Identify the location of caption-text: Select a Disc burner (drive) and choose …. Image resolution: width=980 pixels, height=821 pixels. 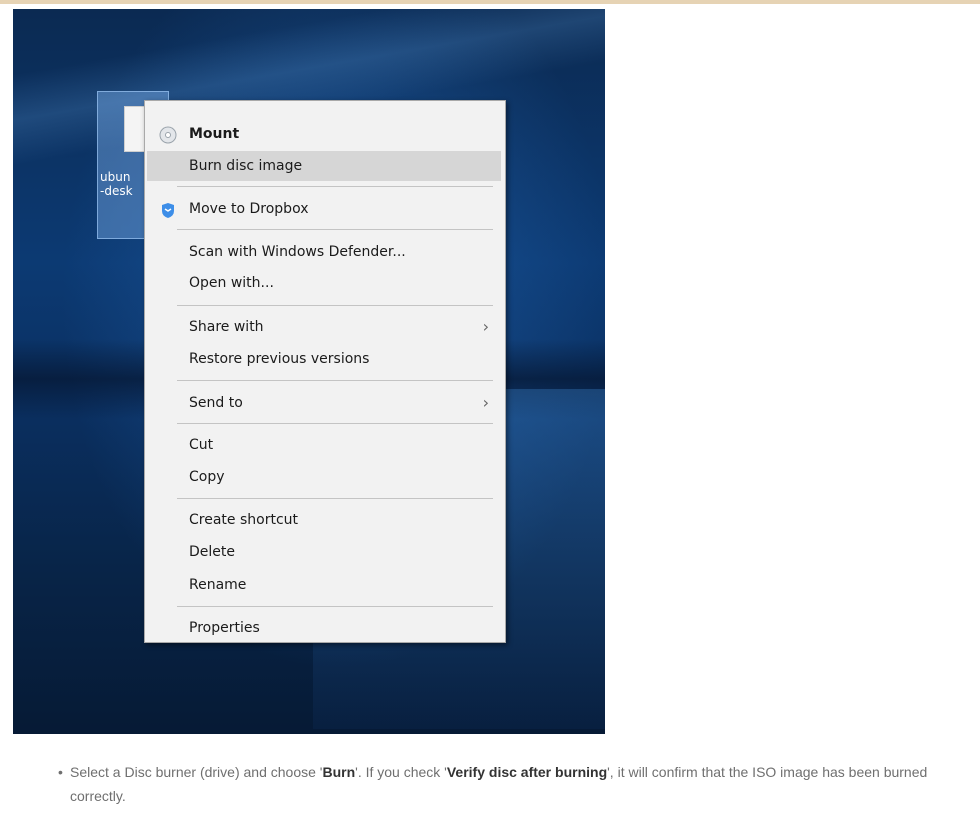
(196, 772).